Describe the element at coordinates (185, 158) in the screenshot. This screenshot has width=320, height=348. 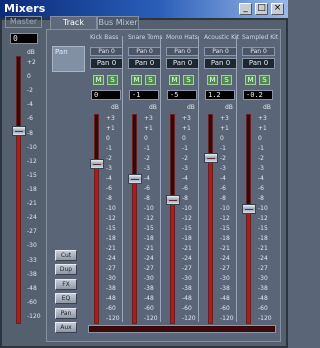
I see `scale-tick-label: -2` at that location.